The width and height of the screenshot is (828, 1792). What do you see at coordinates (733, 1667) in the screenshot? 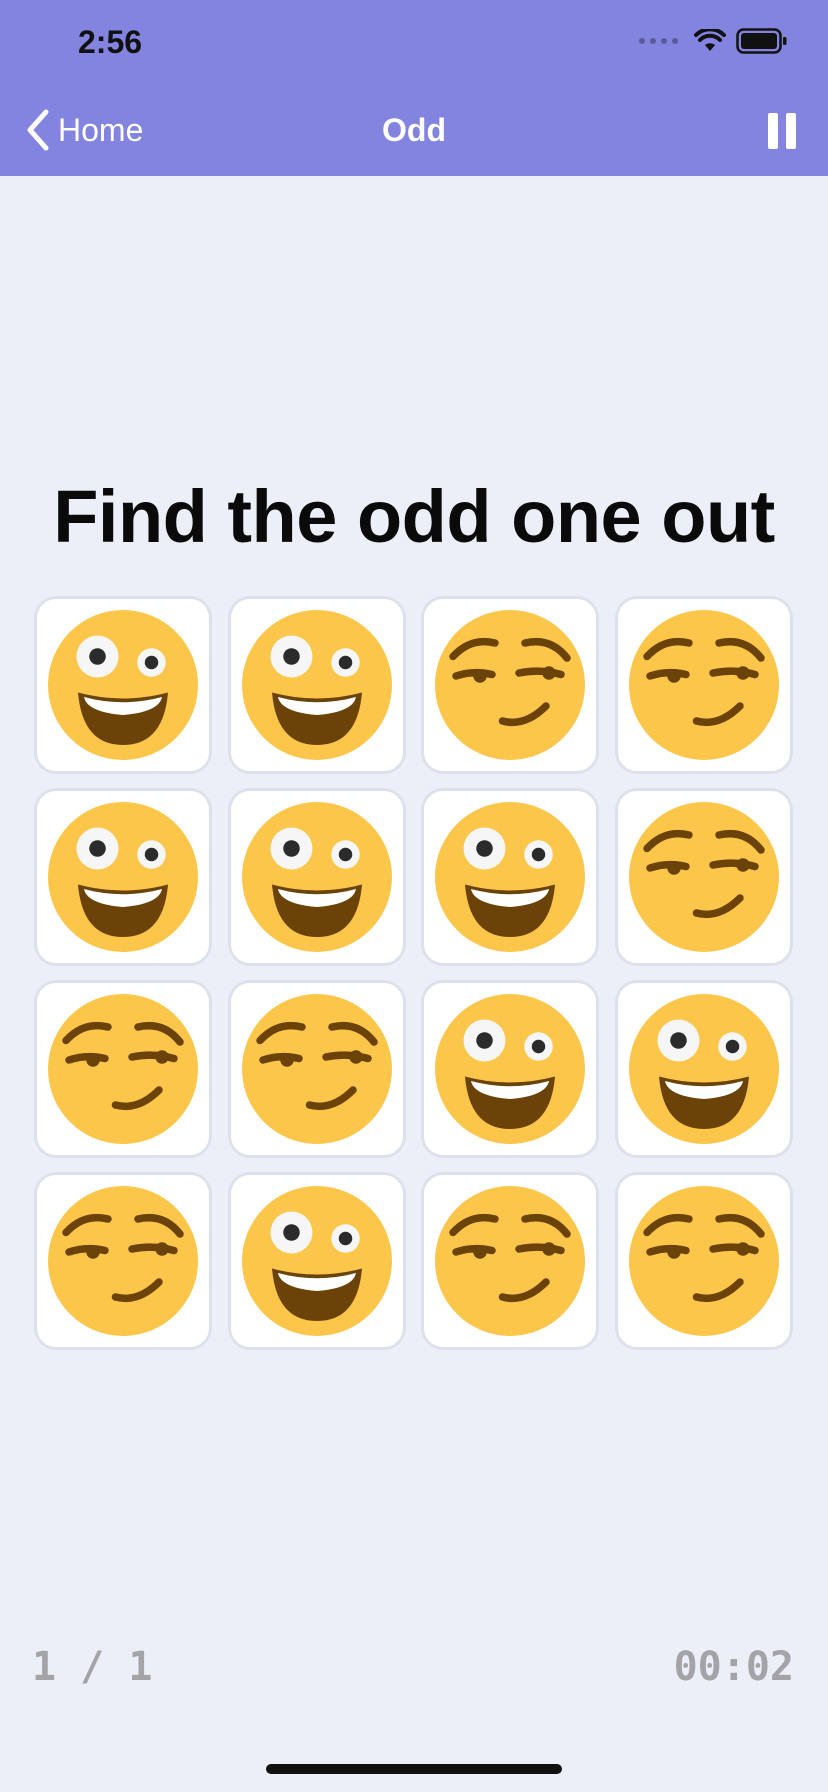
I see `game-timer: 00:02` at bounding box center [733, 1667].